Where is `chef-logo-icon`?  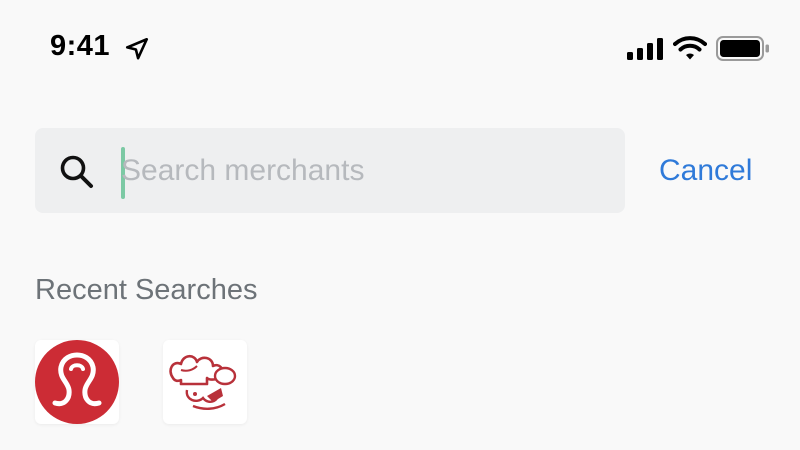 chef-logo-icon is located at coordinates (203, 382).